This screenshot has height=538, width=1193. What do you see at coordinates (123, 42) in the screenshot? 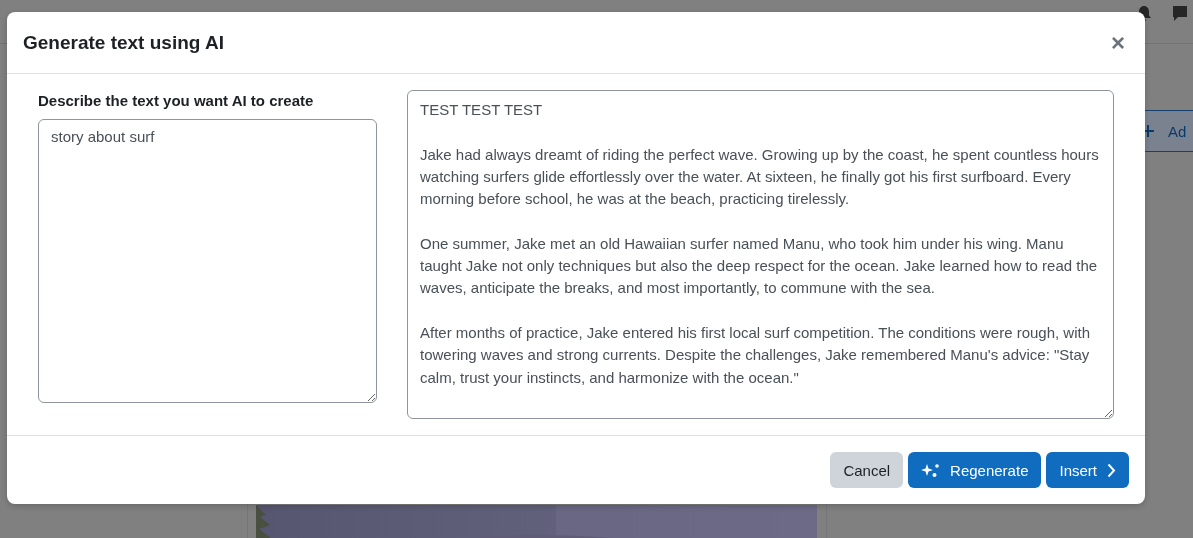
I see `dialog-title: Generate text using AI` at bounding box center [123, 42].